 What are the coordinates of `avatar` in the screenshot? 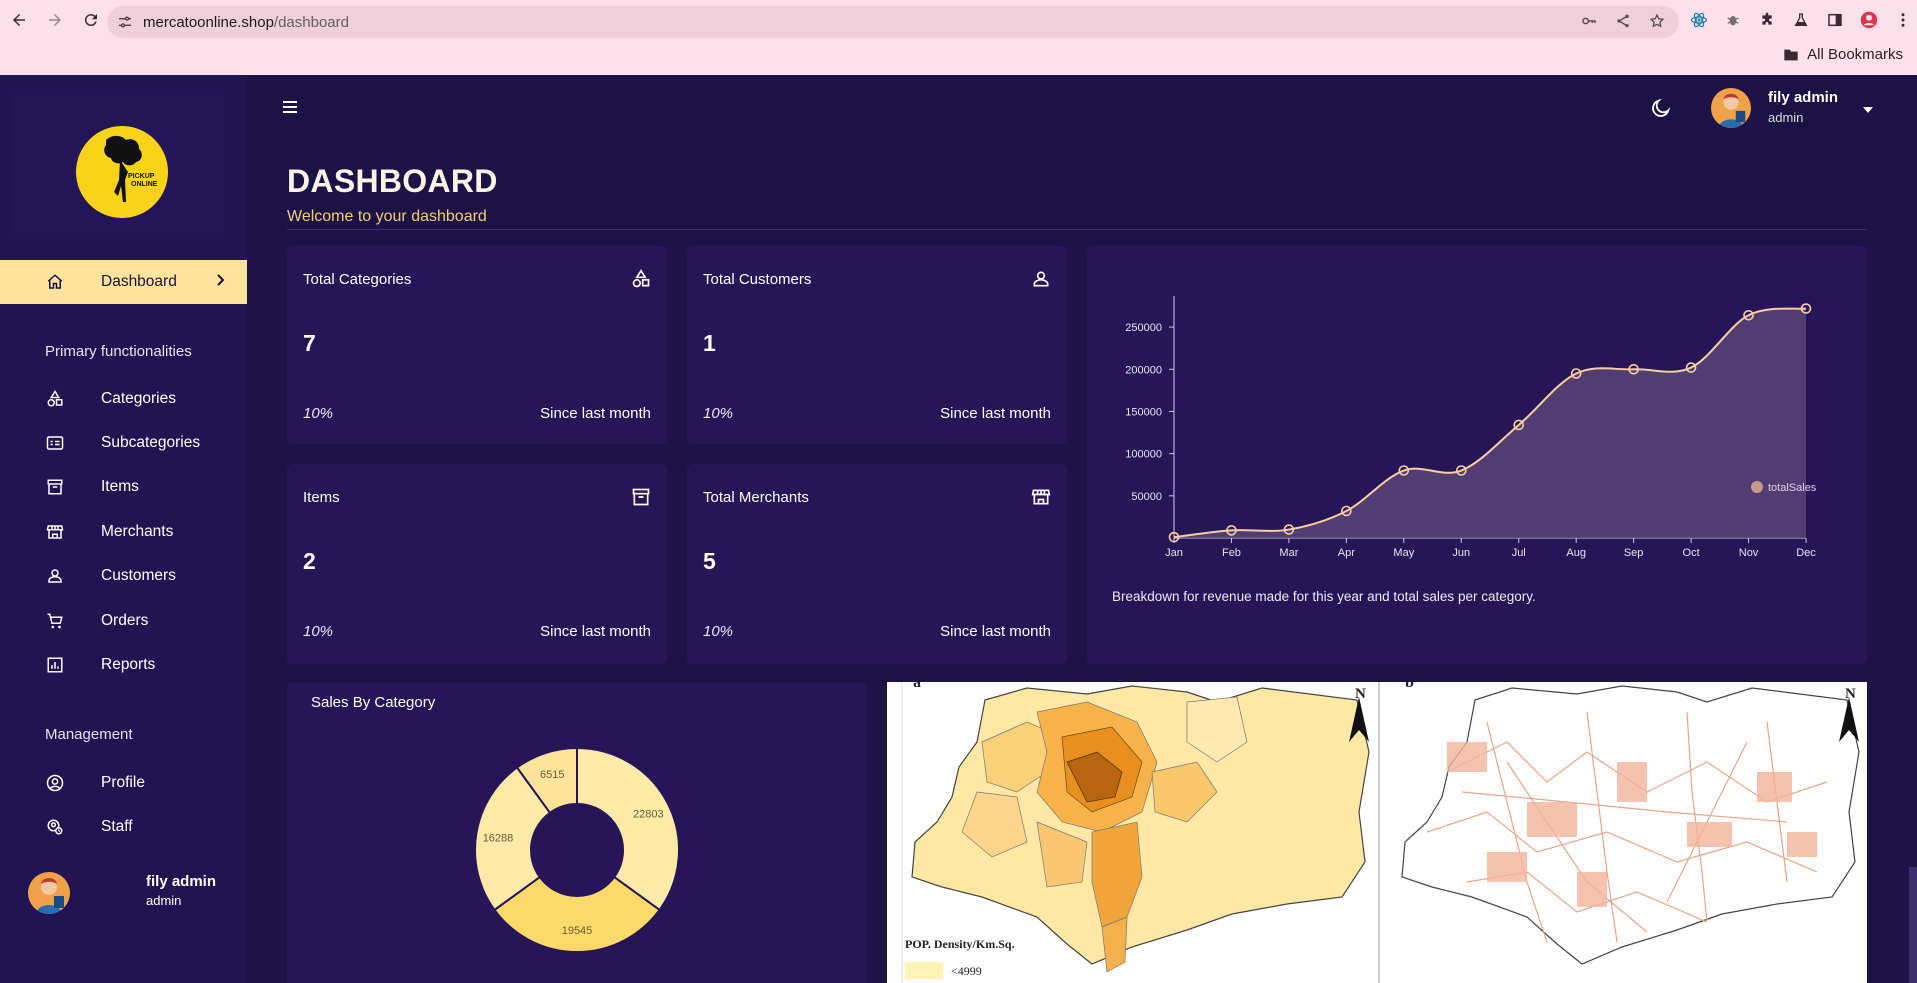 It's located at (49, 893).